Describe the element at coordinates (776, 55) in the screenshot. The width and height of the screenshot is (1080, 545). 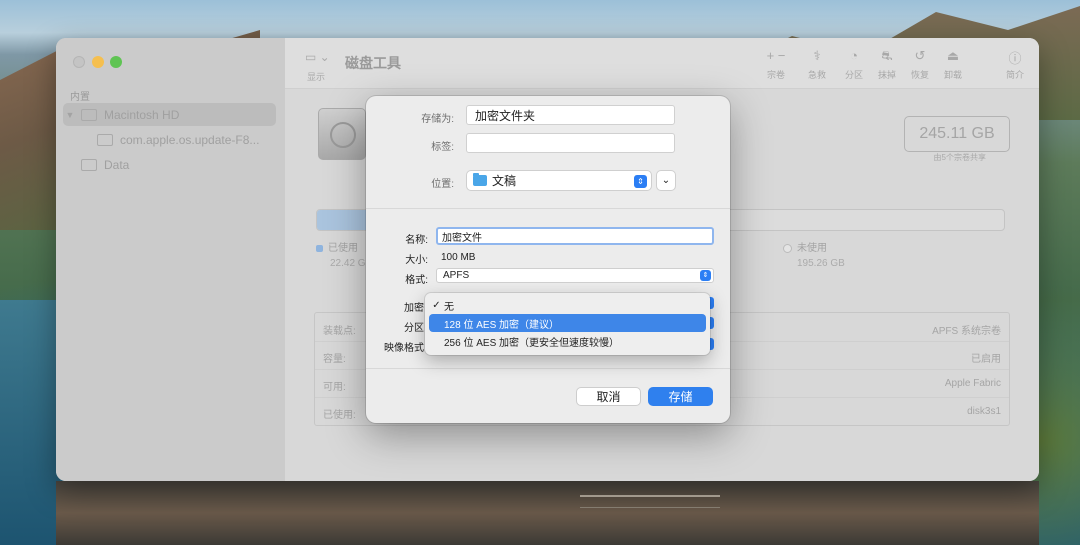
I see `plus-minus-icon: + −` at that location.